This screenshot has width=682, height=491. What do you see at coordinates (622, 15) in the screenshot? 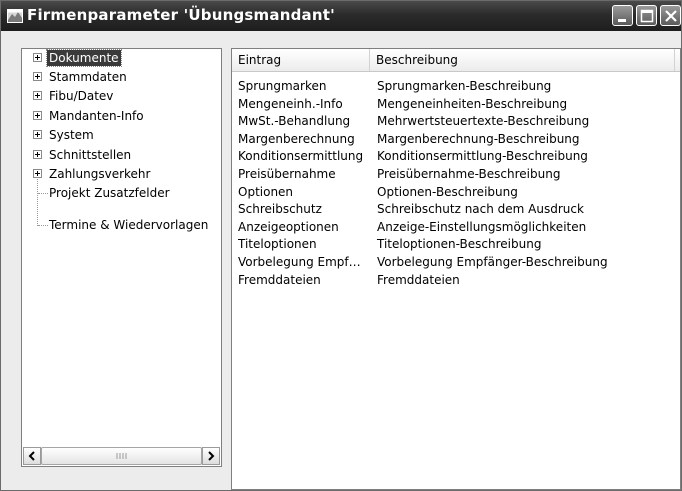
I see `minimize-button` at bounding box center [622, 15].